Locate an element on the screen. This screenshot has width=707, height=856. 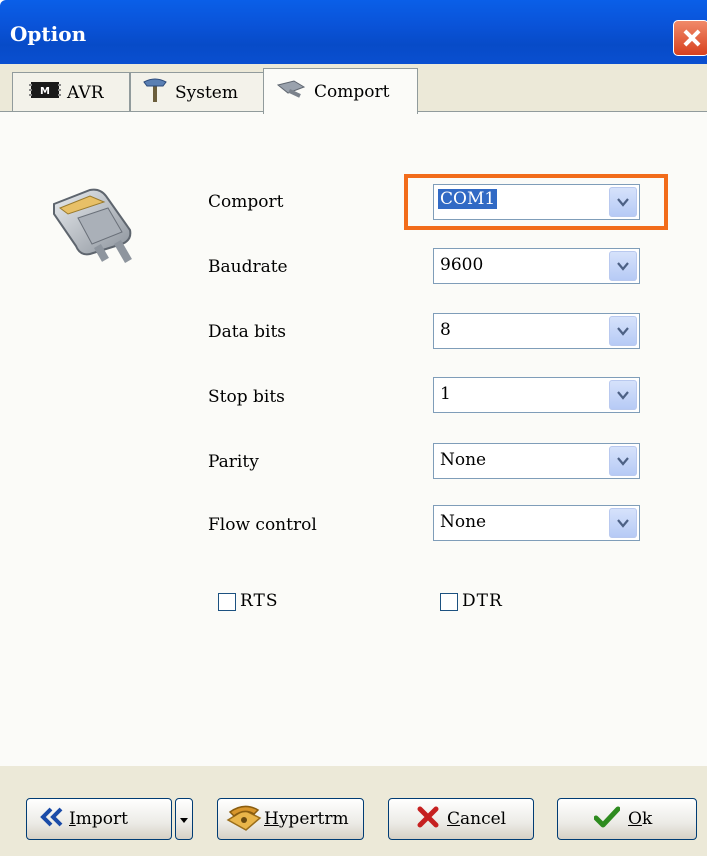
ok-label: Ok is located at coordinates (640, 819).